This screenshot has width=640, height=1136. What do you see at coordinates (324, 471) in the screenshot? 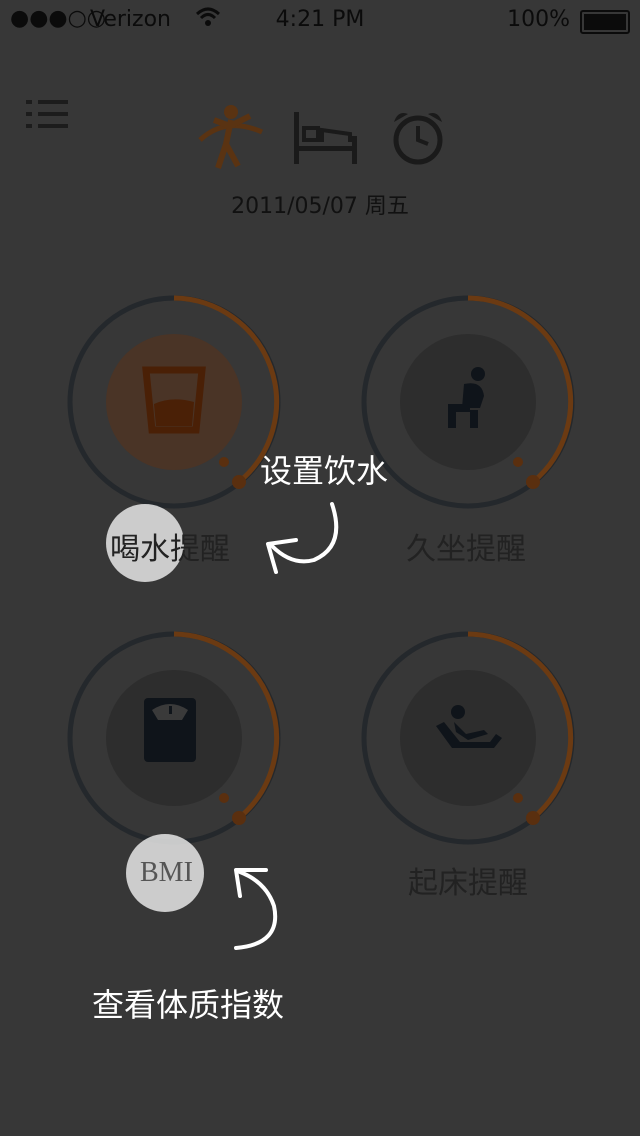
I see `callout-set-water: 设置饮水` at bounding box center [324, 471].